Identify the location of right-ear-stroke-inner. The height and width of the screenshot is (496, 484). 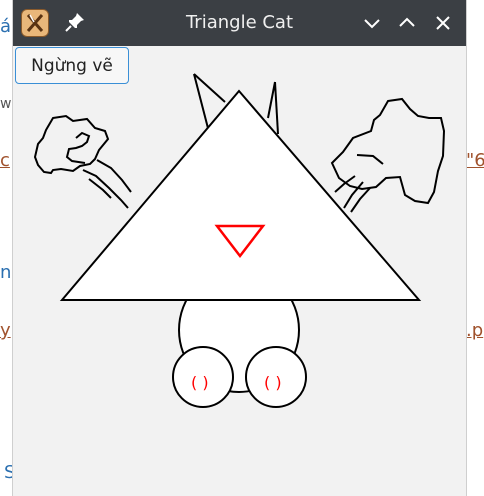
(276, 108).